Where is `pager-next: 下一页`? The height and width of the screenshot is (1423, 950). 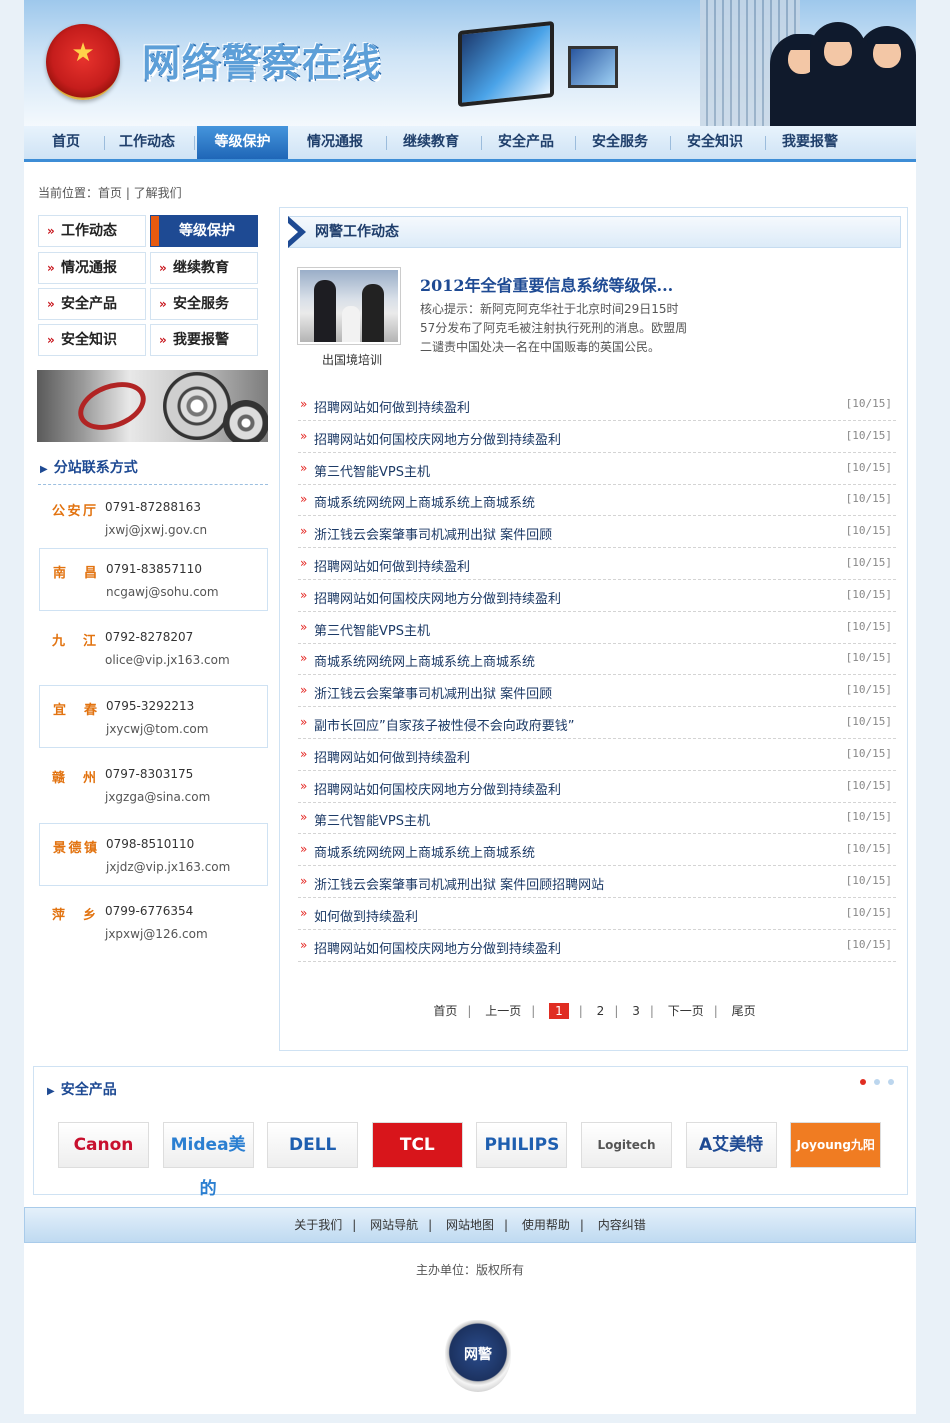 pager-next: 下一页 is located at coordinates (686, 1010).